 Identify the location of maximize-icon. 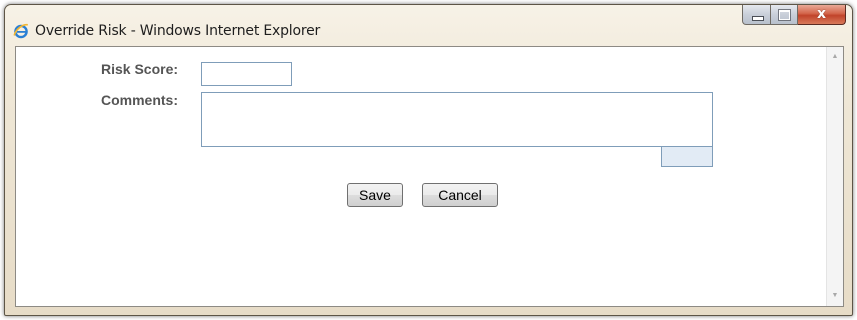
(784, 15).